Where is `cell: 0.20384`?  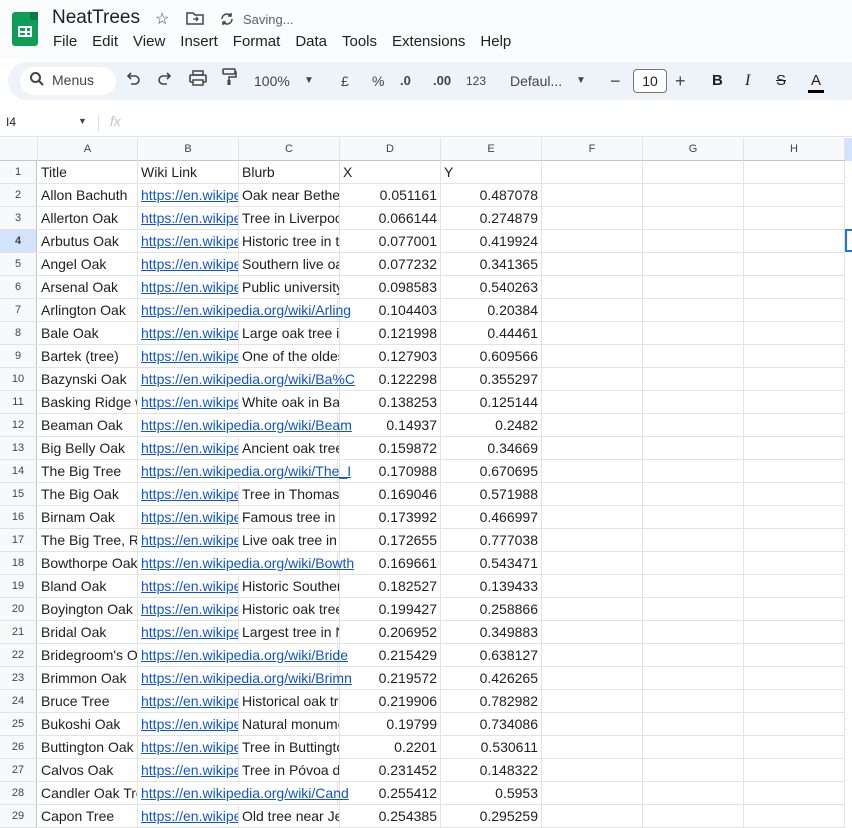 cell: 0.20384 is located at coordinates (491, 310).